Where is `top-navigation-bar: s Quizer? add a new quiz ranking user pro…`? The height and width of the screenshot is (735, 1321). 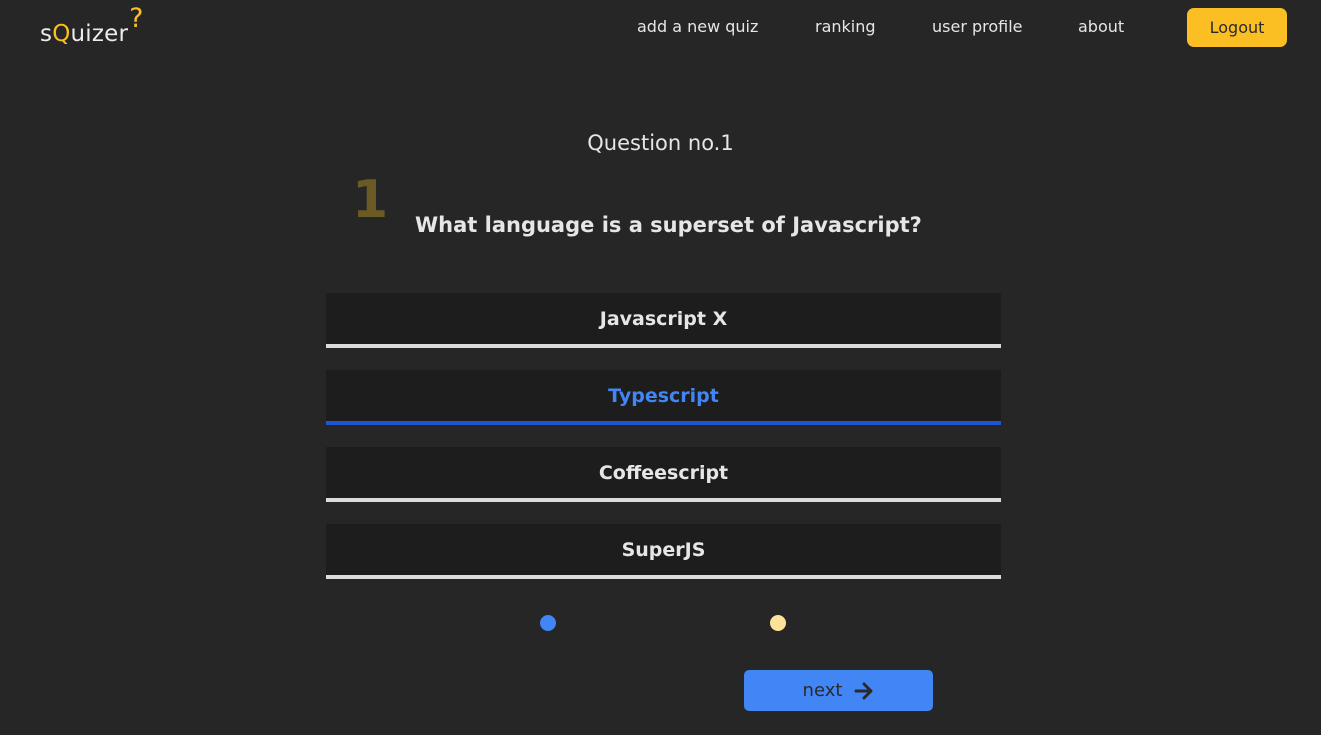 top-navigation-bar: s Quizer? add a new quiz ranking user pro… is located at coordinates (660, 28).